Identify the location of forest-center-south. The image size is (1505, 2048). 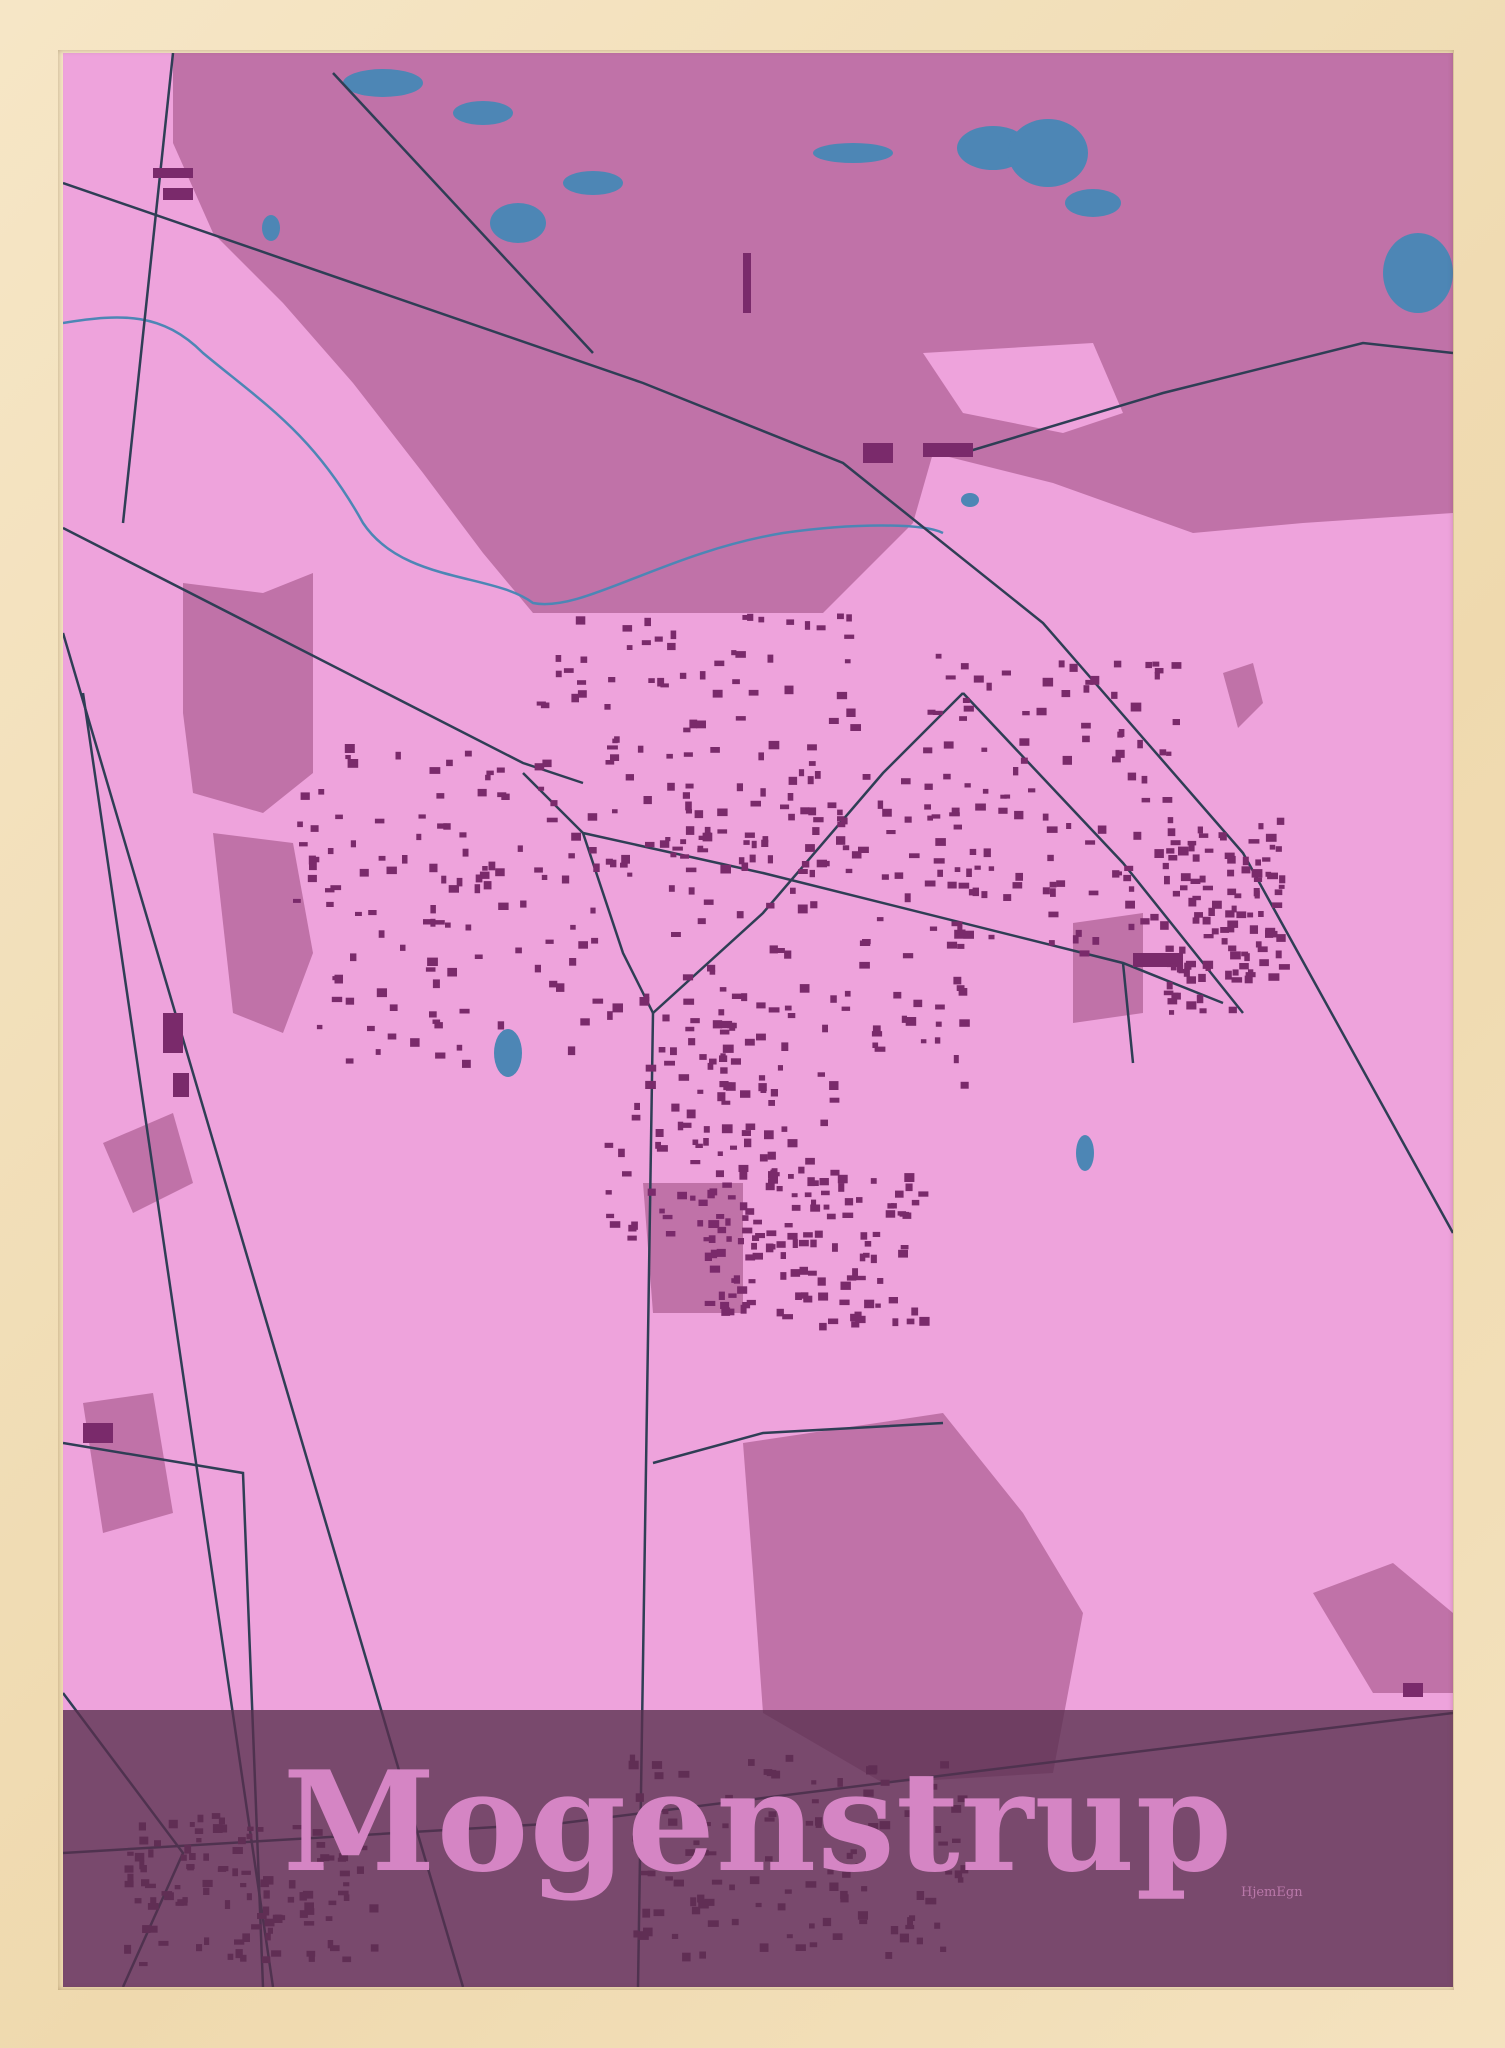
(693, 1248).